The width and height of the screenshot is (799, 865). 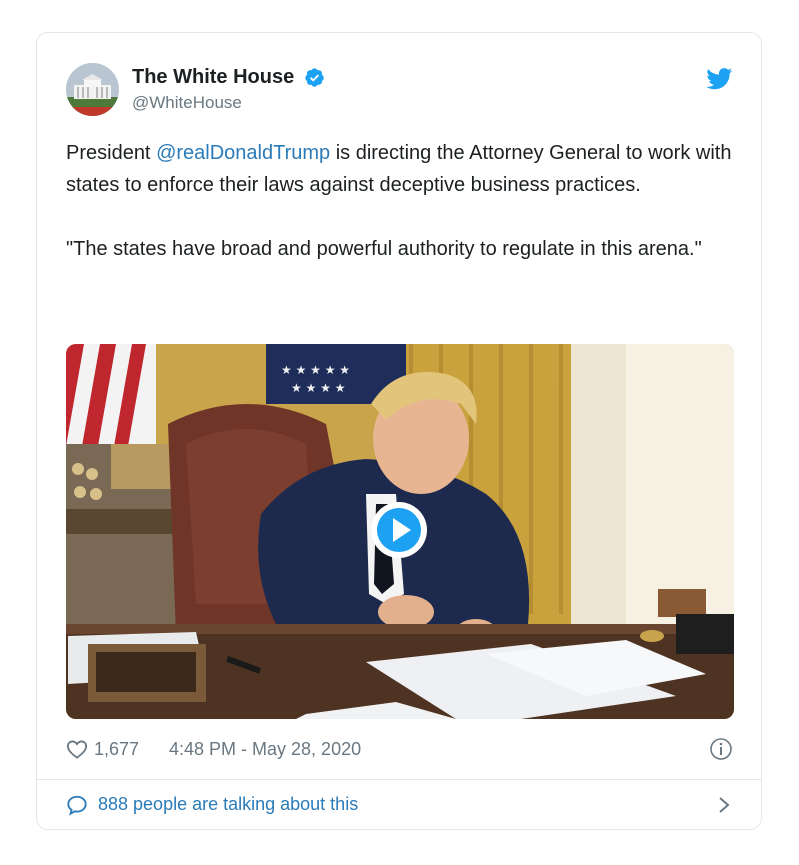 I want to click on chevron-right-icon, so click(x=724, y=805).